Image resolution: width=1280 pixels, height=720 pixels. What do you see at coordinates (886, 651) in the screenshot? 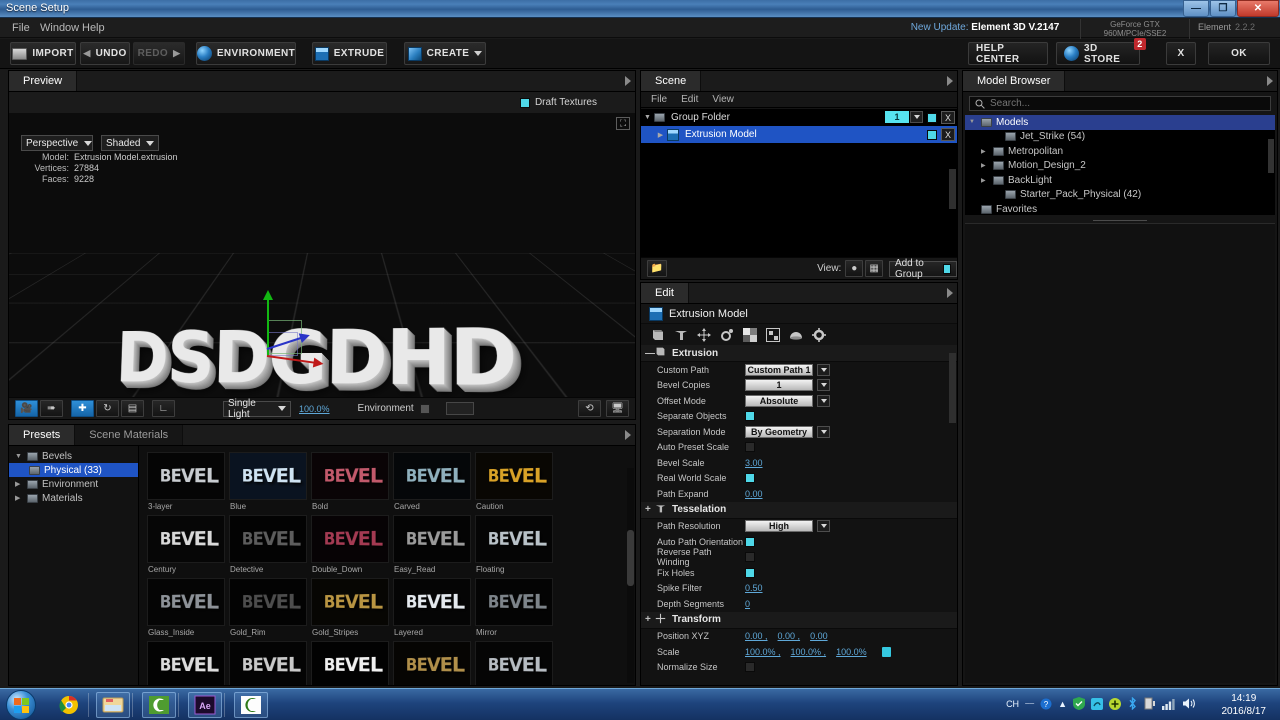
I see `lock-icon` at bounding box center [886, 651].